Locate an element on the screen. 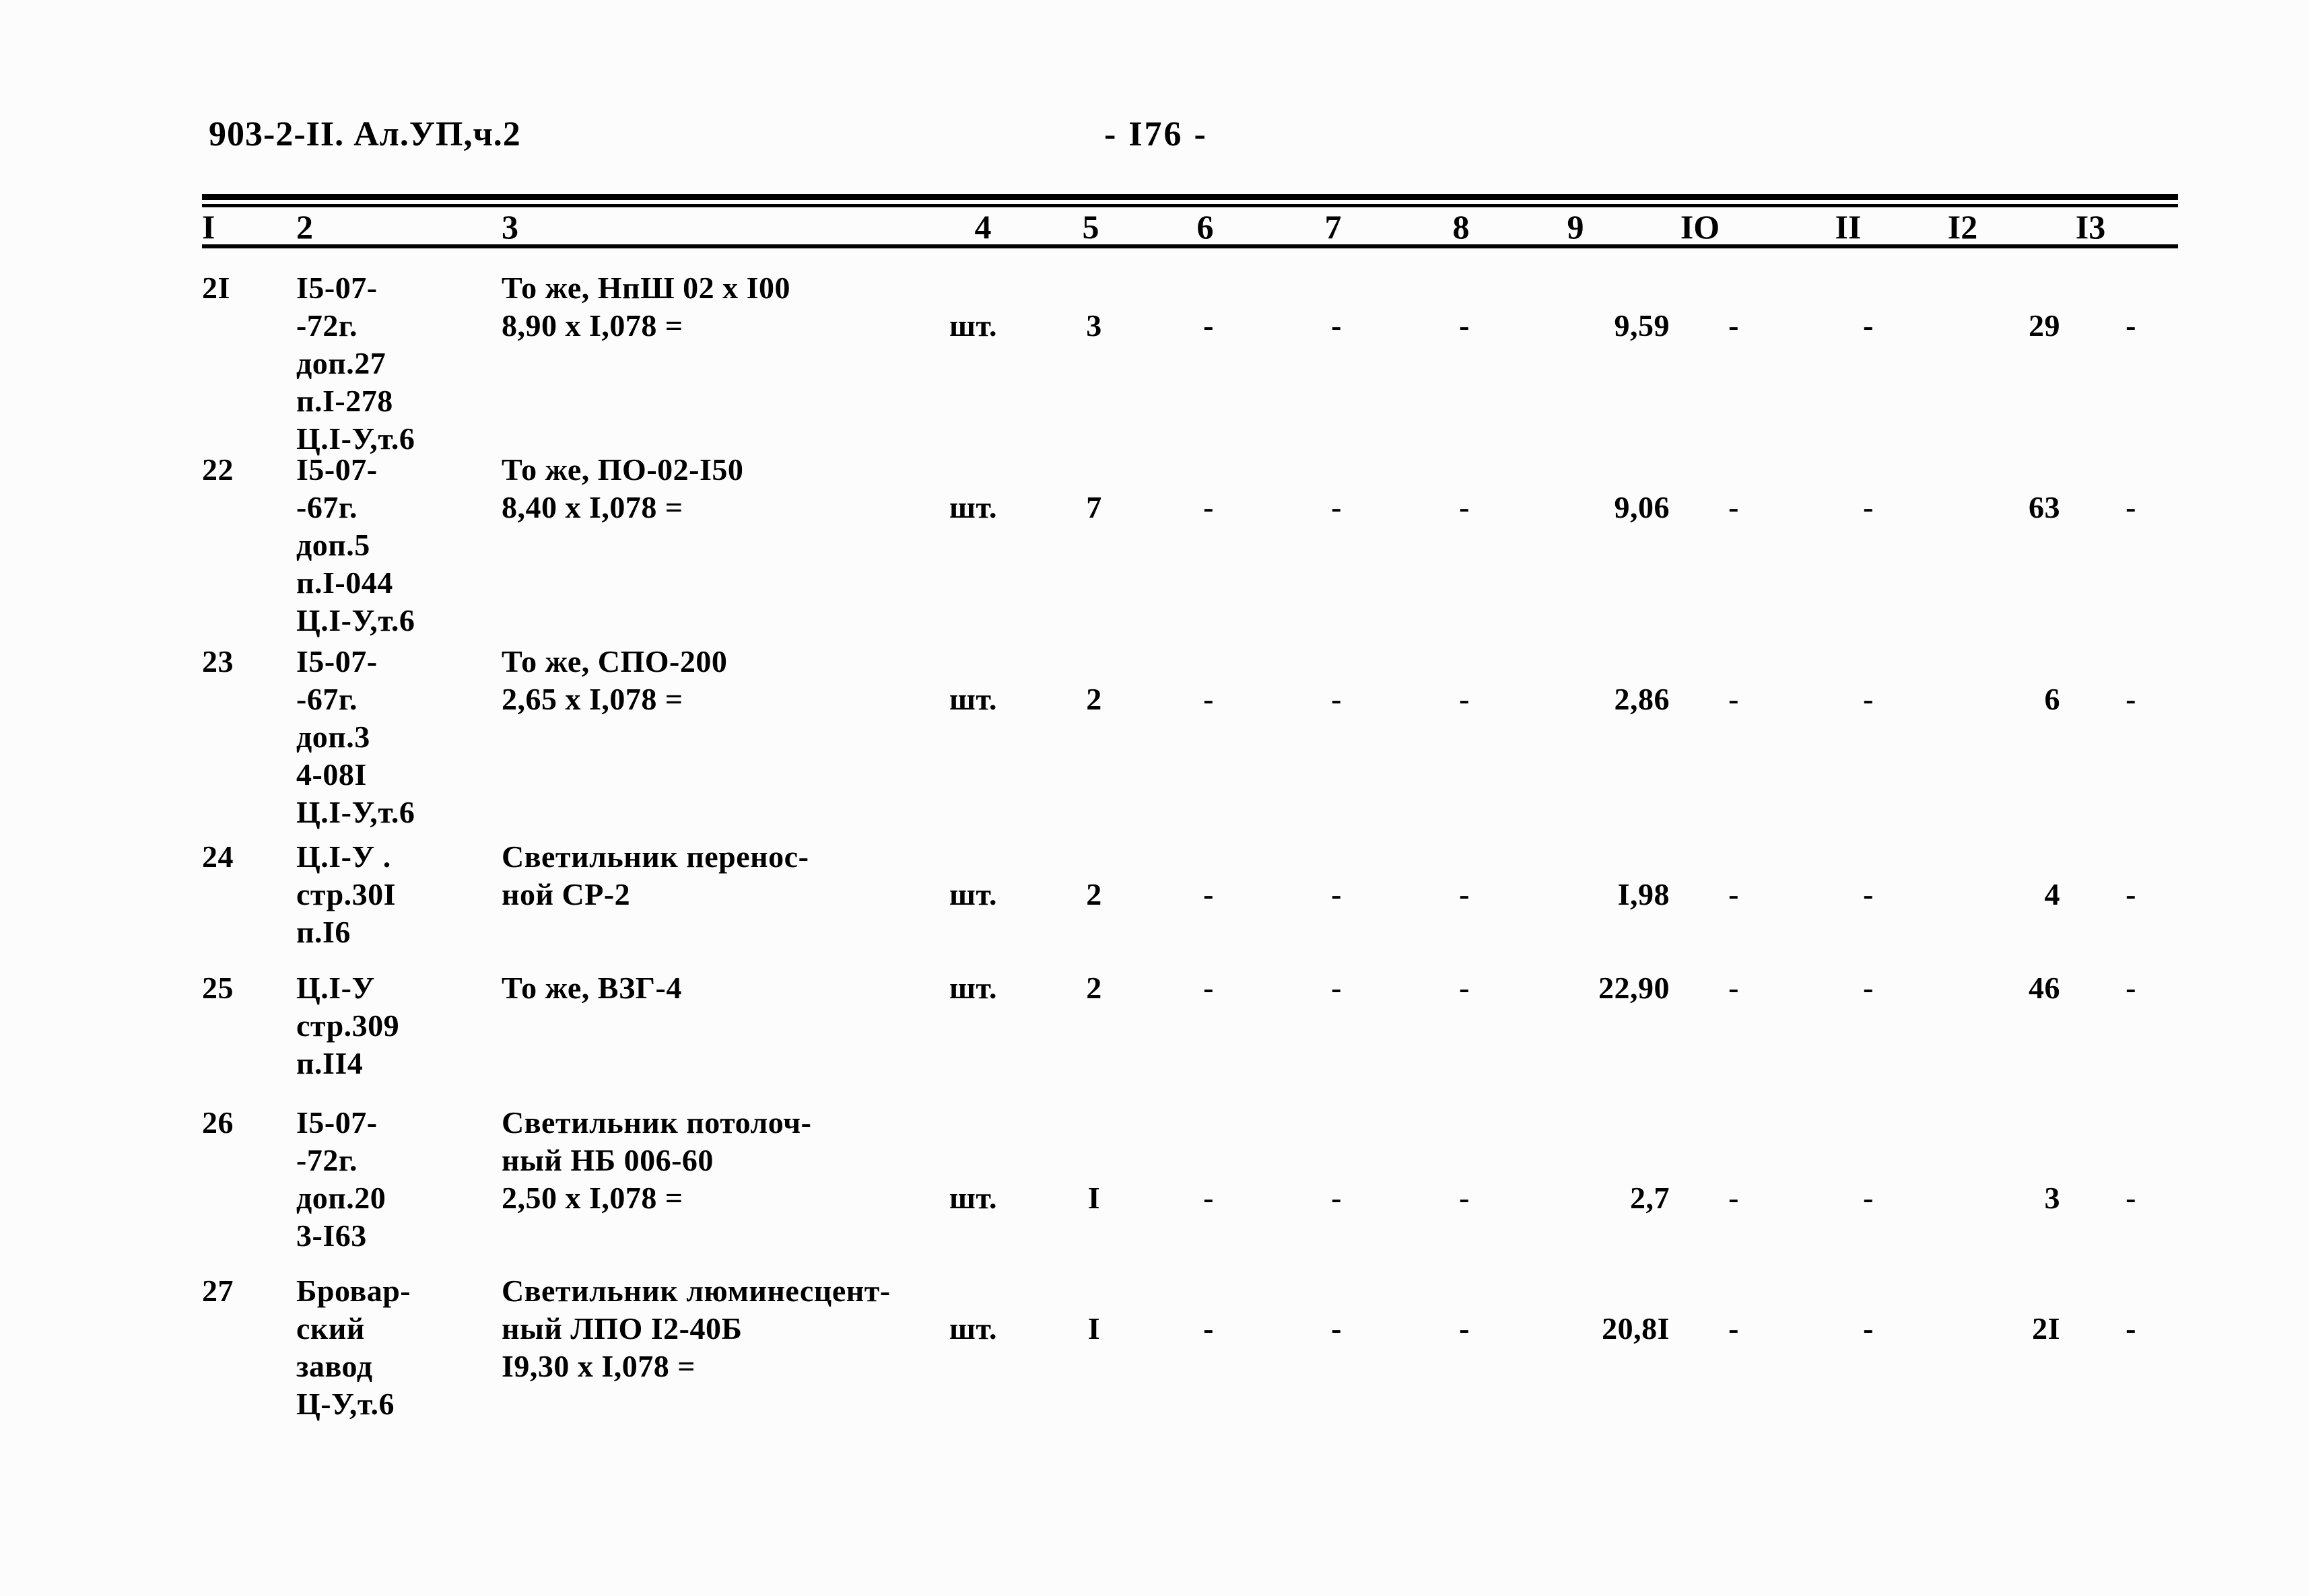  column-header-7: 7 is located at coordinates (1333, 227).